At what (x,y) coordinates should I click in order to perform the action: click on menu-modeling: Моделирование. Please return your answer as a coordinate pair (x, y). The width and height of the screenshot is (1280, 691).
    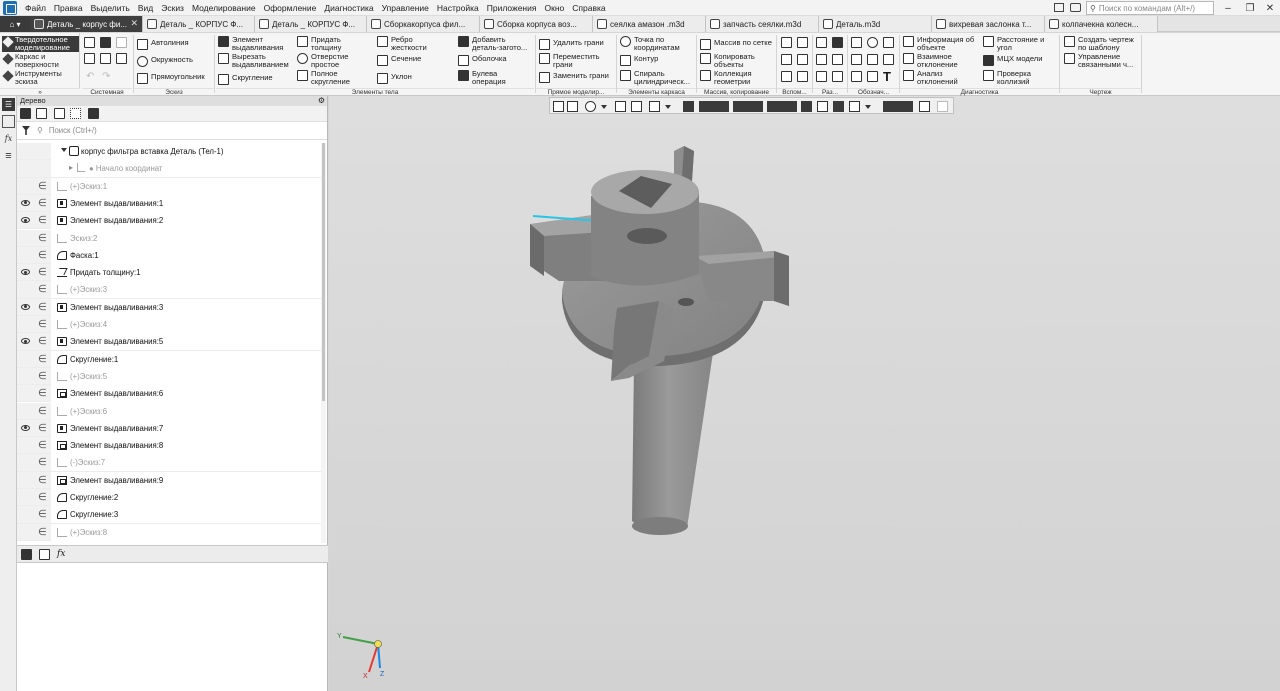
    Looking at the image, I should click on (224, 8).